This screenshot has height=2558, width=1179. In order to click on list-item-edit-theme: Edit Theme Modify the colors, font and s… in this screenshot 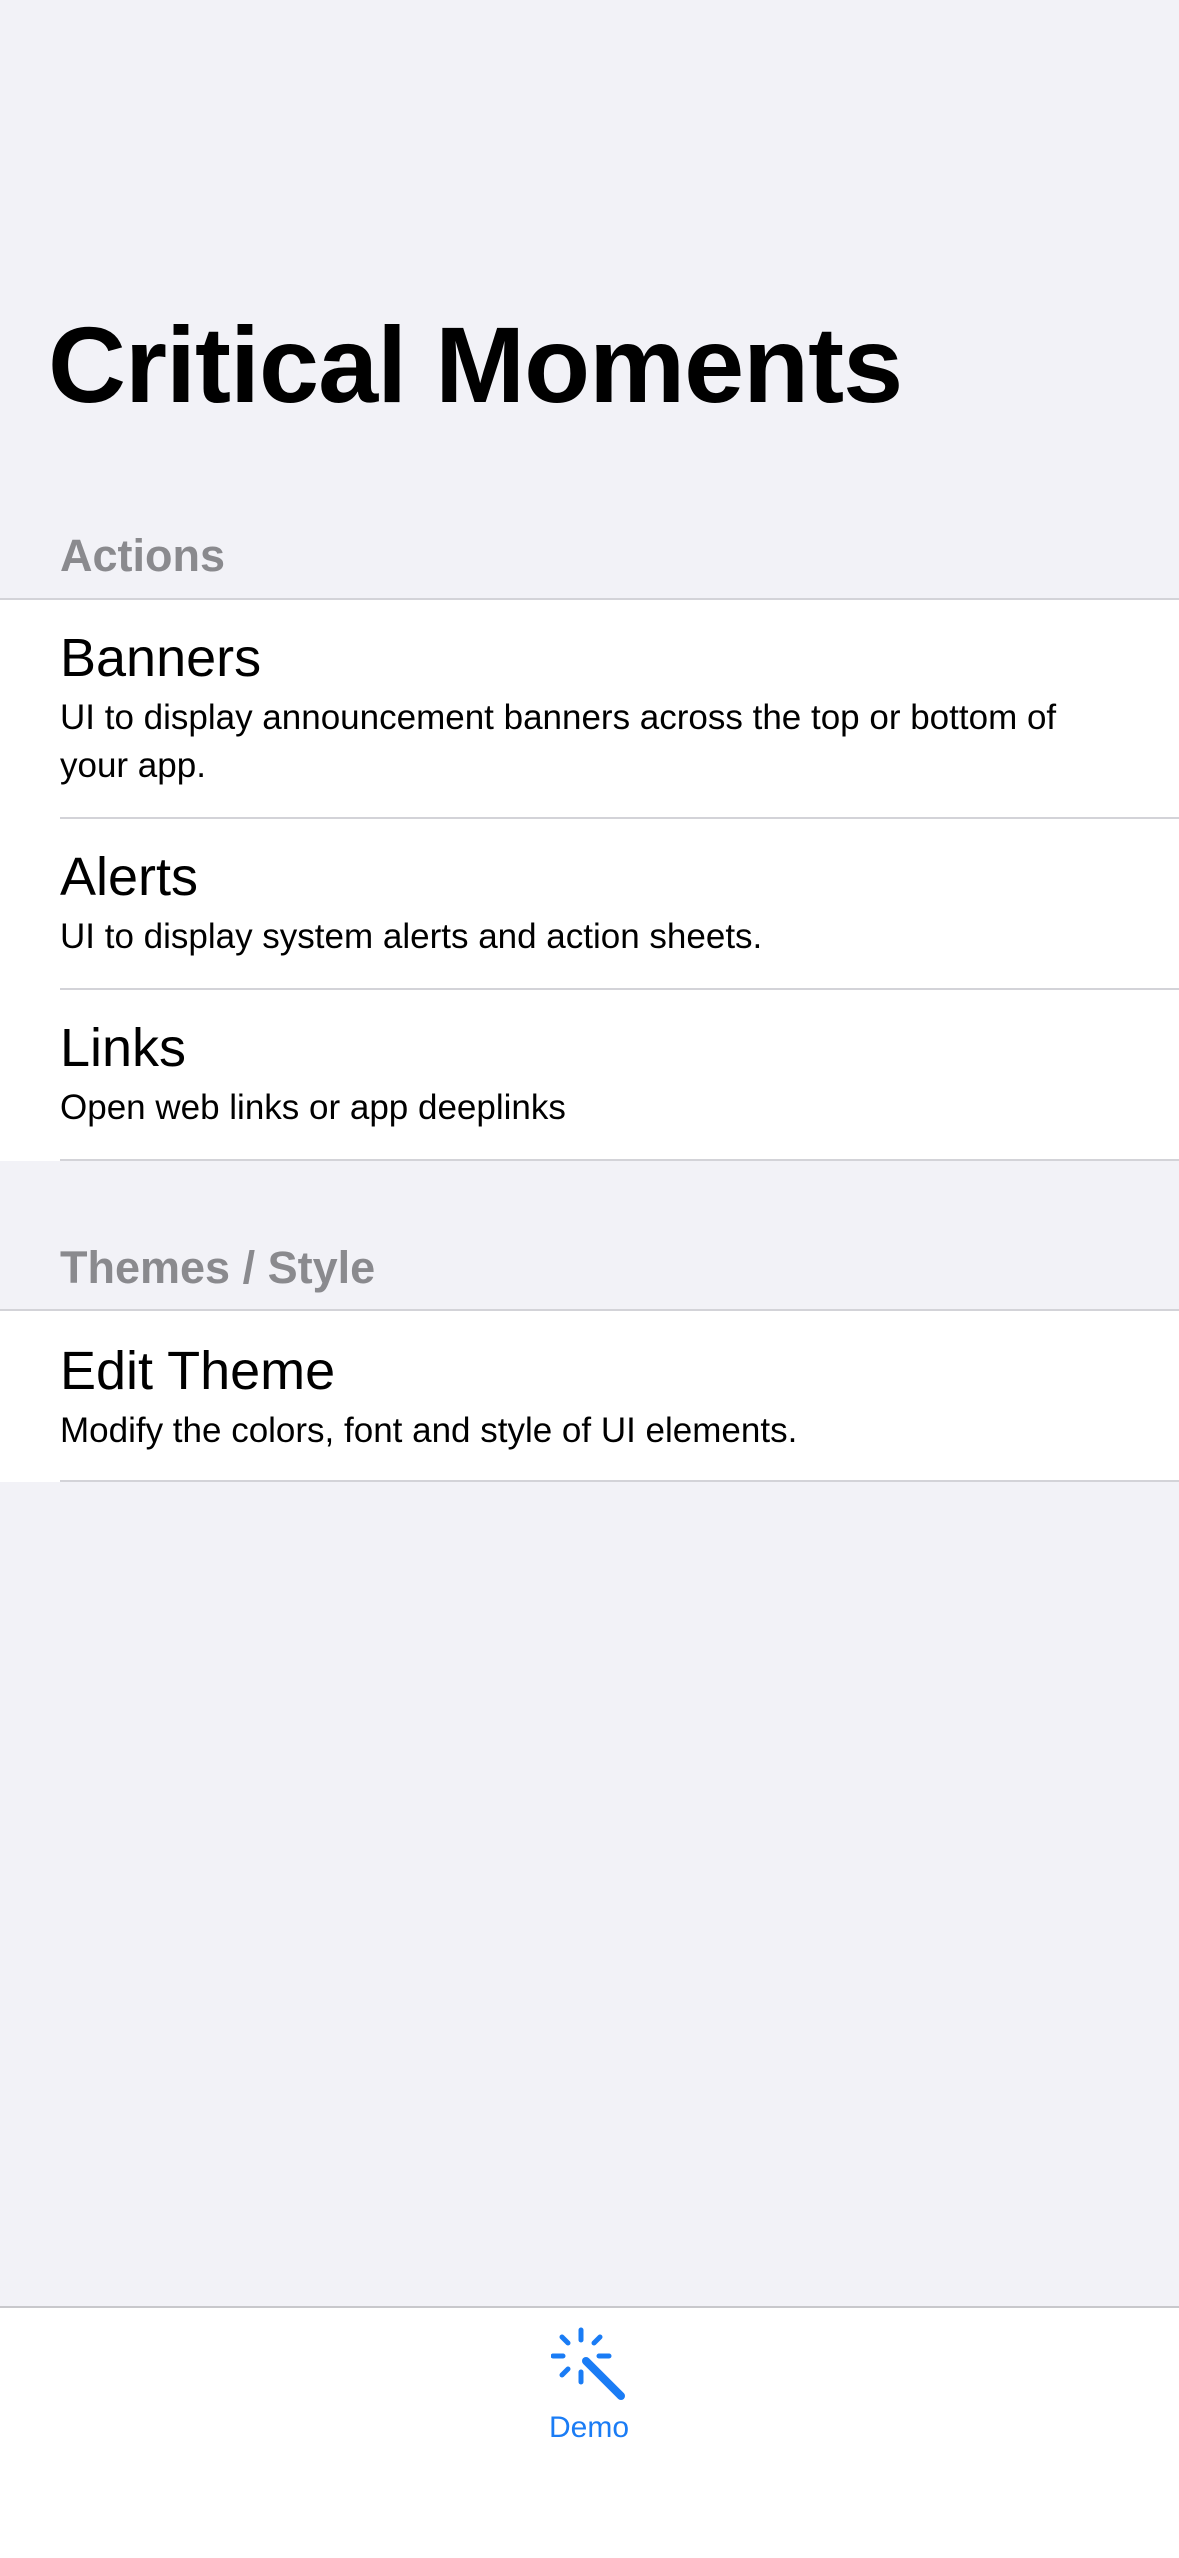, I will do `click(589, 1396)`.